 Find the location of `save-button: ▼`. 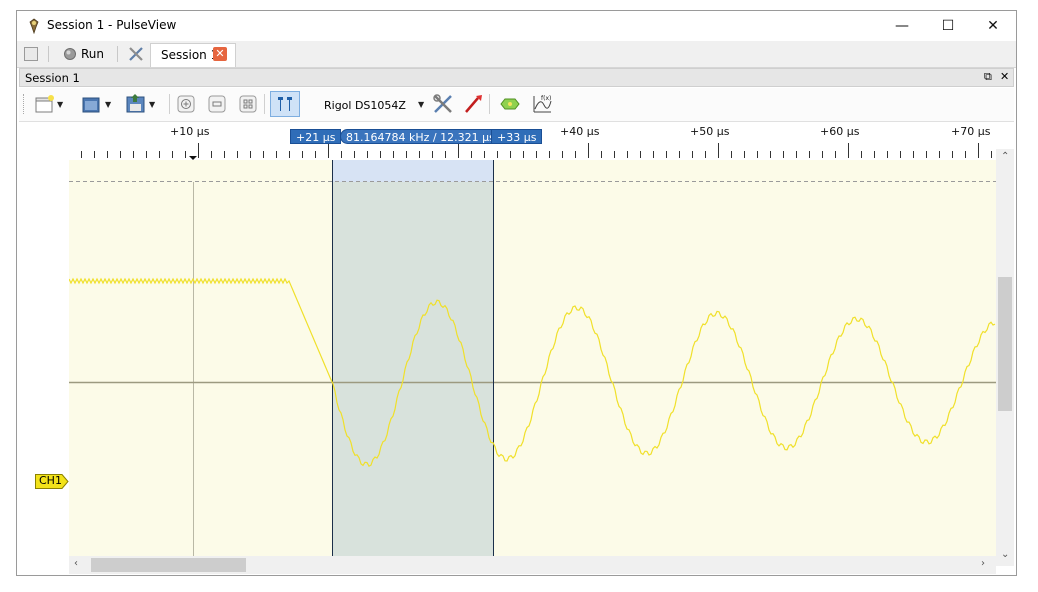

save-button: ▼ is located at coordinates (140, 104).